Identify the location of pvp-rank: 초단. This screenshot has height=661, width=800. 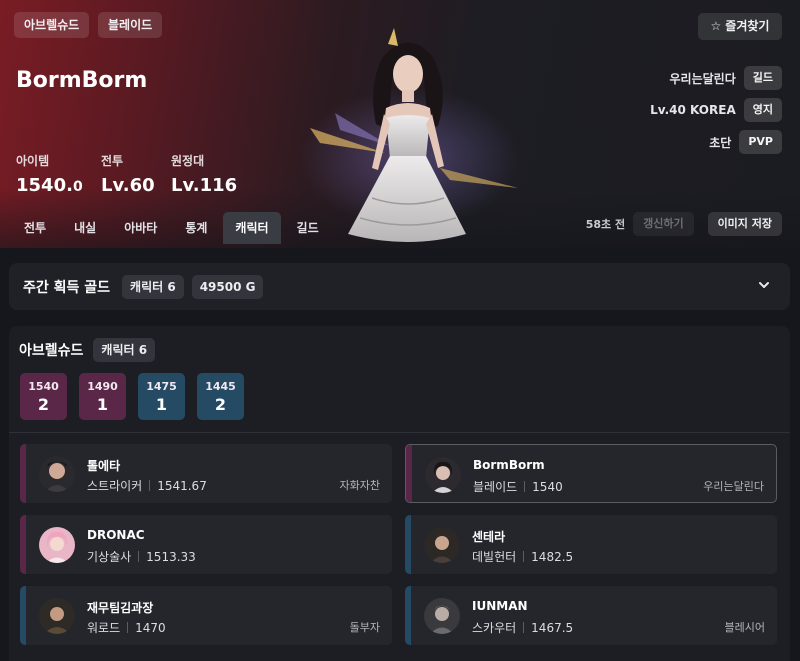
(720, 142).